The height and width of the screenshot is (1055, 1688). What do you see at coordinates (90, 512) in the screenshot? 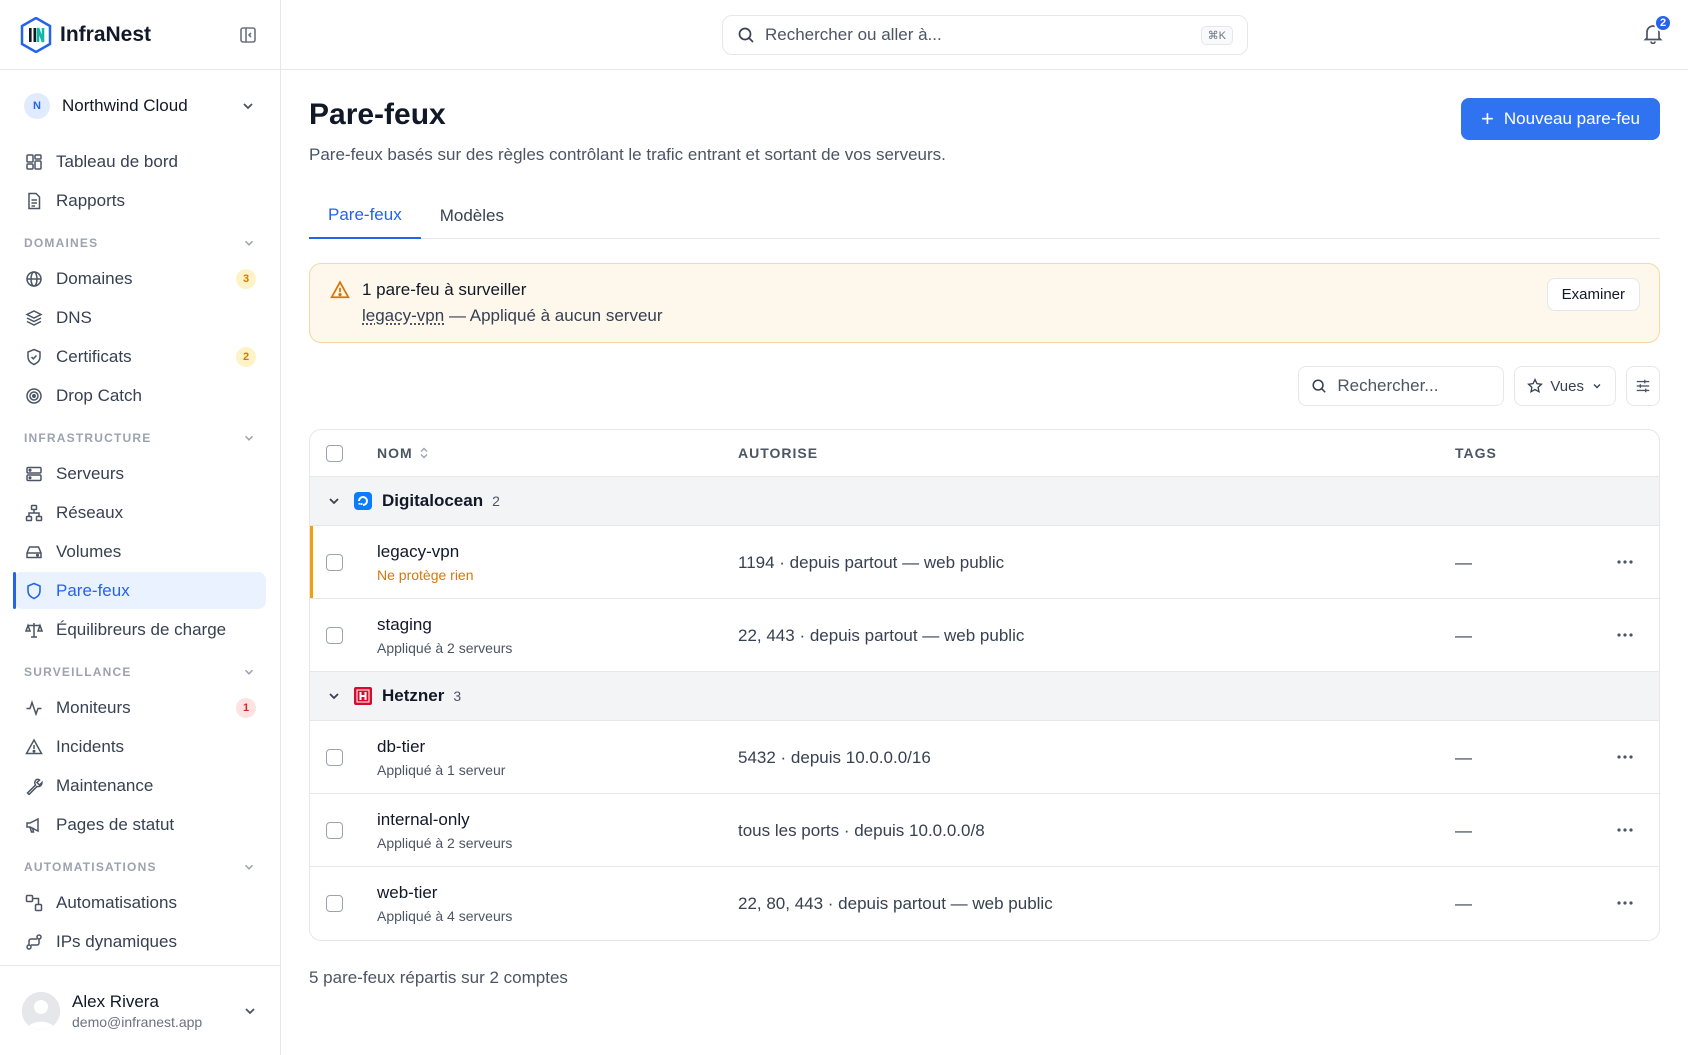
I see `nav-label: Réseaux` at bounding box center [90, 512].